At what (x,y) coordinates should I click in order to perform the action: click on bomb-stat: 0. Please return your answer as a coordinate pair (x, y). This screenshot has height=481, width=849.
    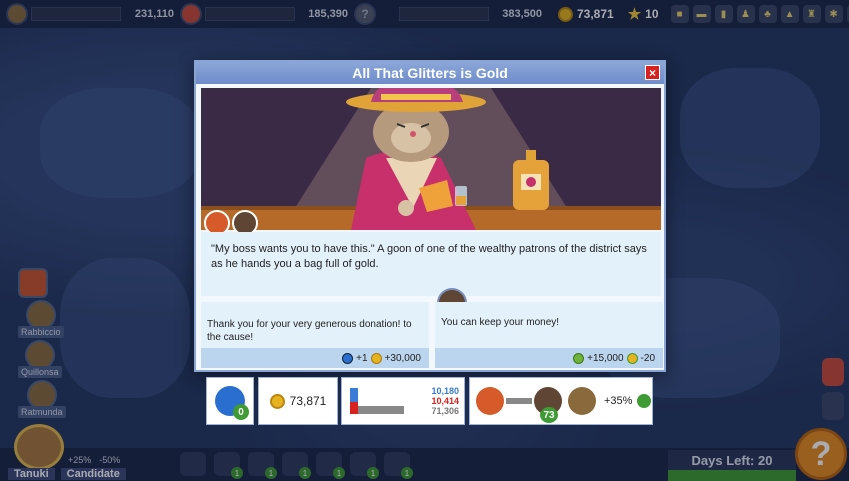
    Looking at the image, I should click on (230, 401).